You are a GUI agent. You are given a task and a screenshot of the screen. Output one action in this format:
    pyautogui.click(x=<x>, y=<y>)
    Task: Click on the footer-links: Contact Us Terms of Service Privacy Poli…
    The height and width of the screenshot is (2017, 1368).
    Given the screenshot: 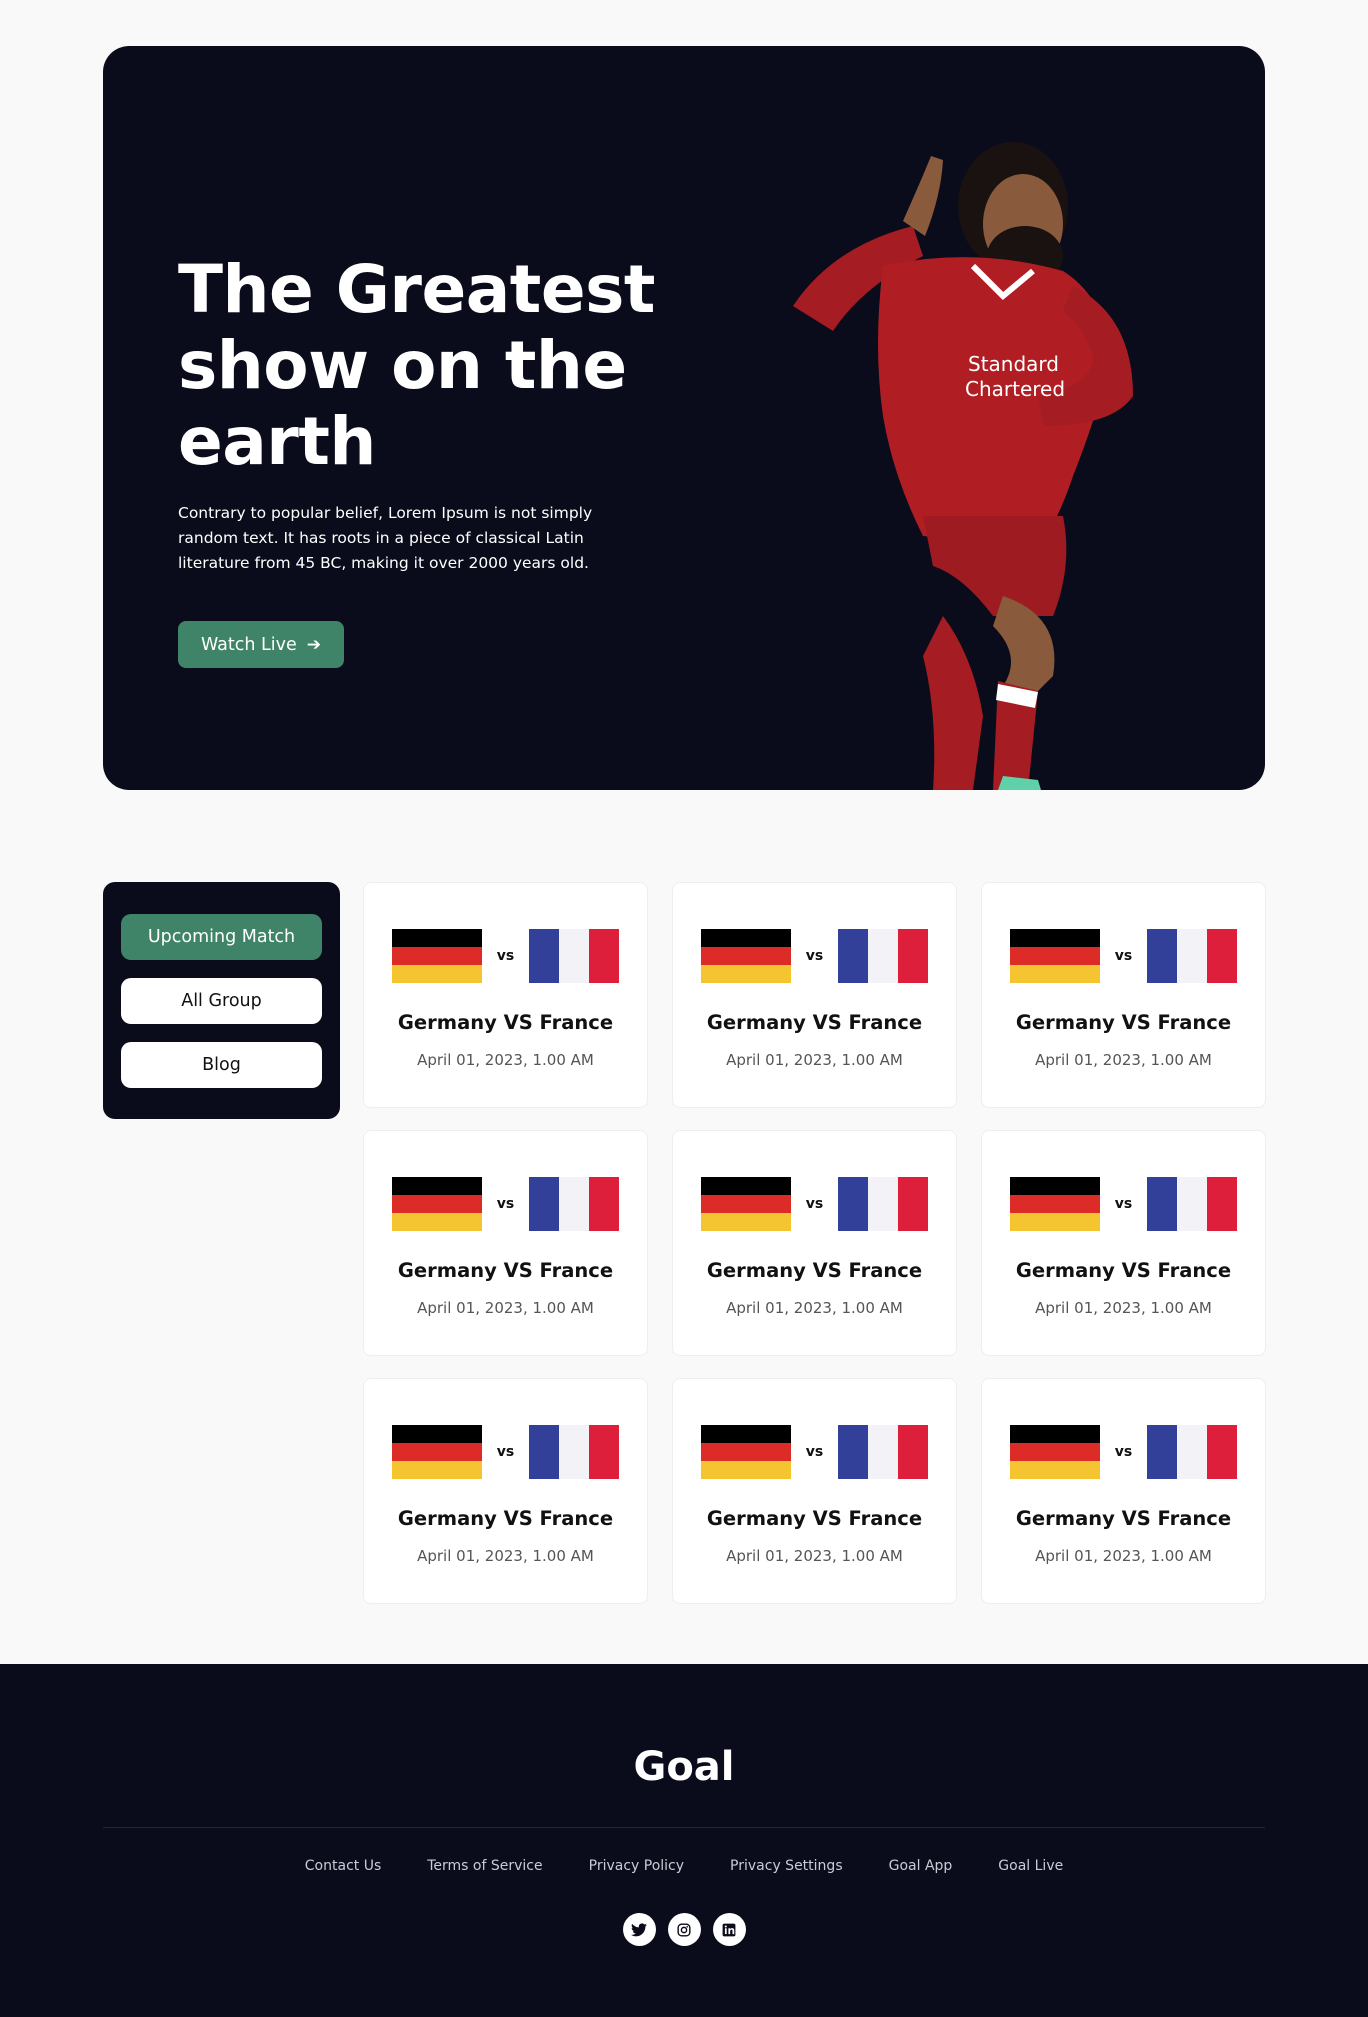 What is the action you would take?
    pyautogui.click(x=684, y=1866)
    